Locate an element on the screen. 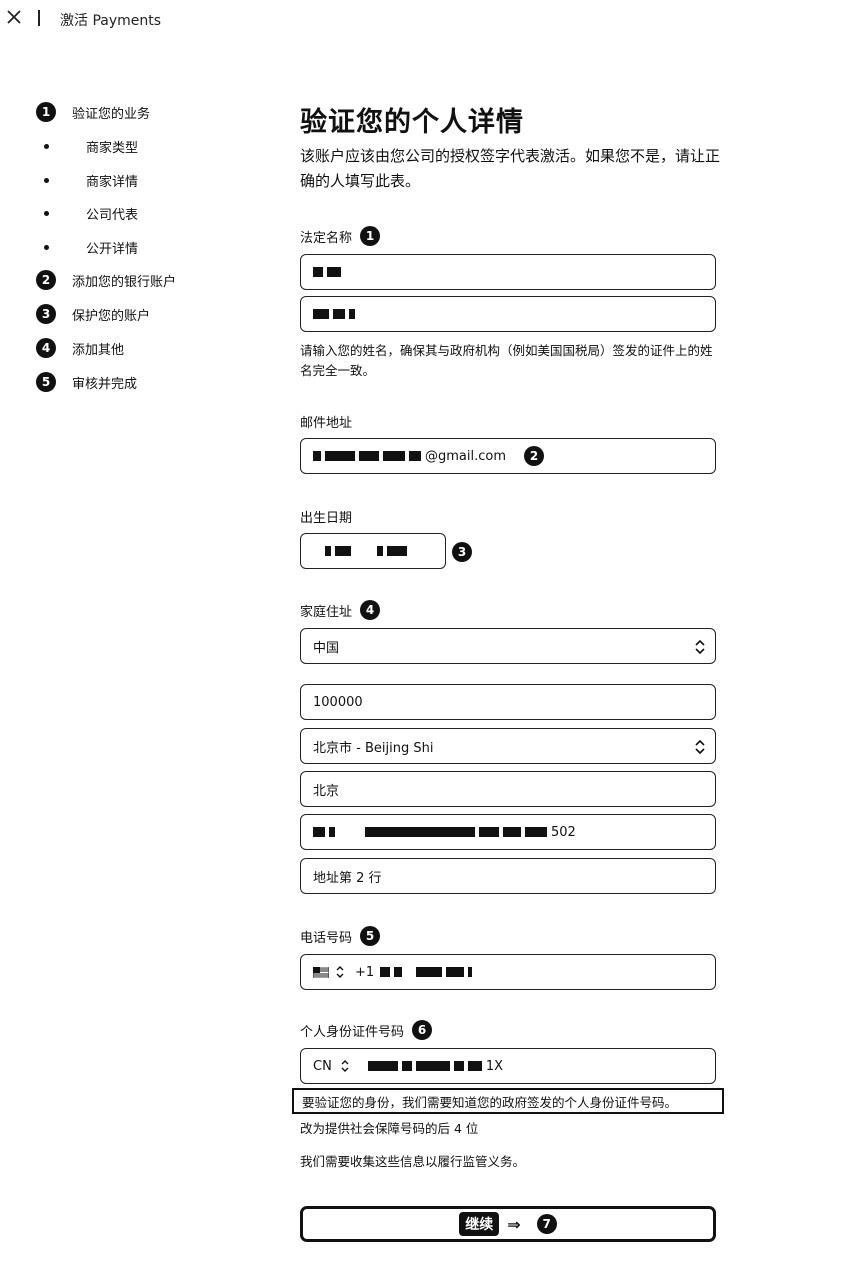 The image size is (843, 1280). address-line1-input: 502 is located at coordinates (508, 832).